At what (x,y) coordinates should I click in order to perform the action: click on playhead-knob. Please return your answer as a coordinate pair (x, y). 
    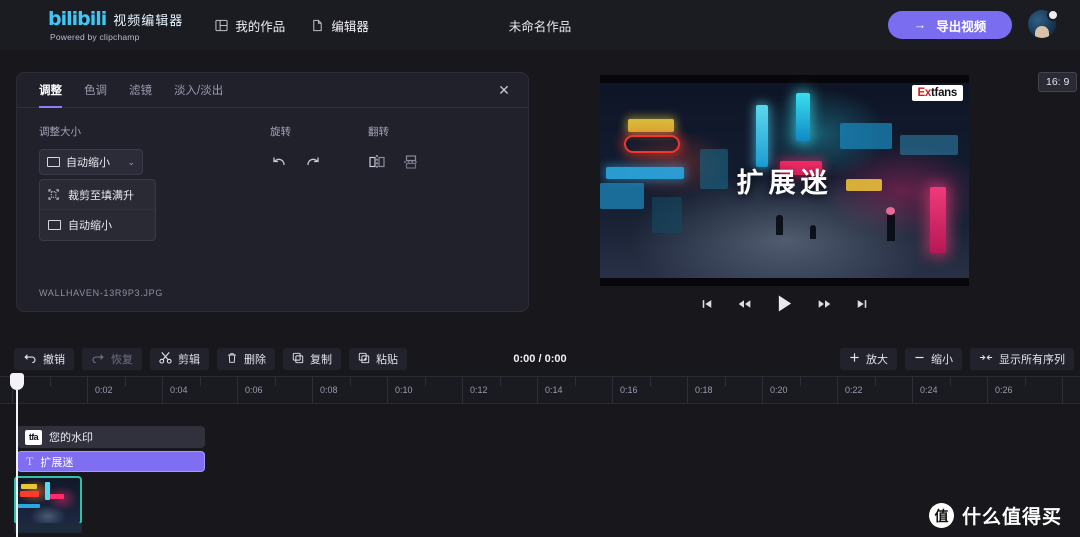
    Looking at the image, I should click on (17, 381).